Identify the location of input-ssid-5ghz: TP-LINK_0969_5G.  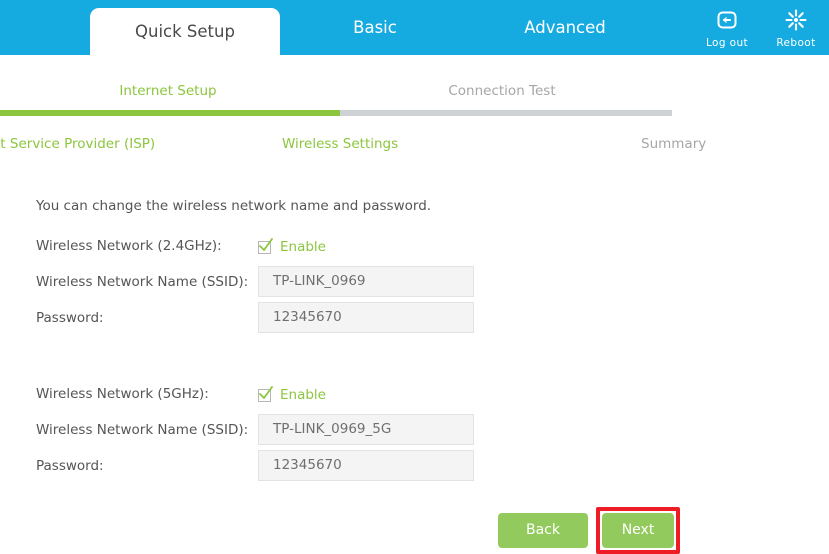
(366, 429).